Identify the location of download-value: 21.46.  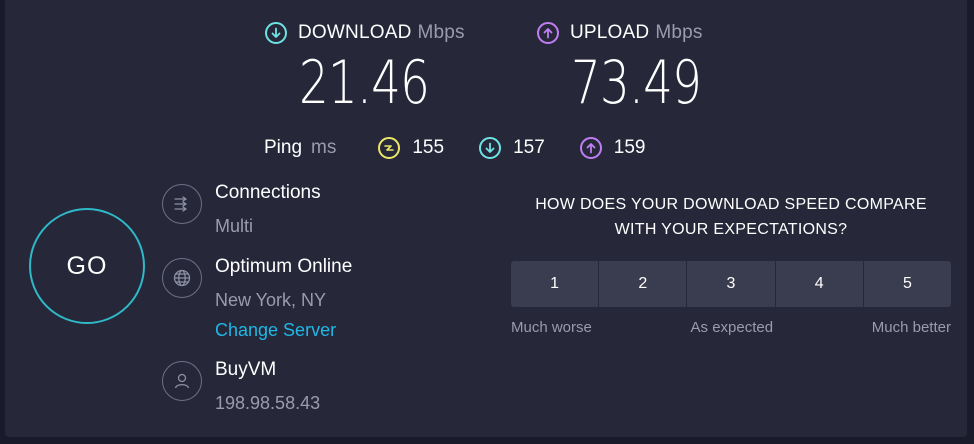
(364, 83).